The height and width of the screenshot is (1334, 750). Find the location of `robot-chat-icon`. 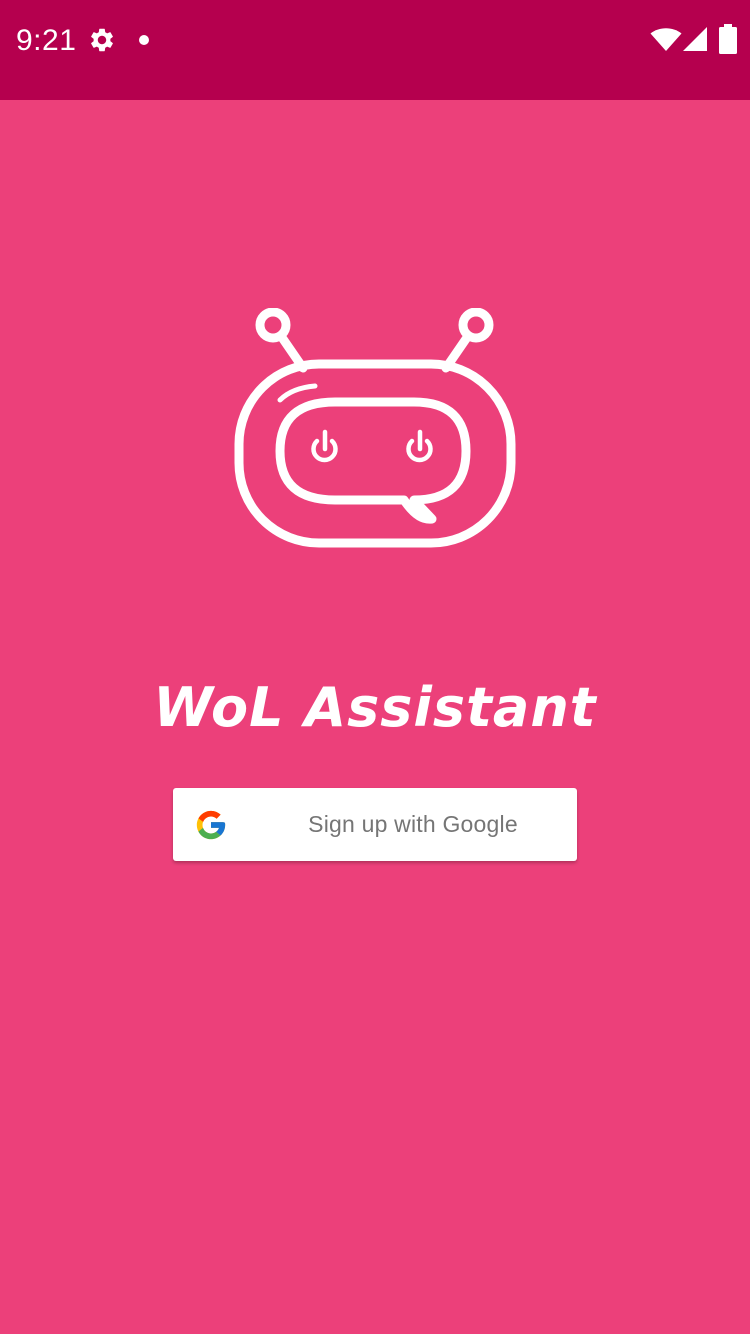

robot-chat-icon is located at coordinates (375, 428).